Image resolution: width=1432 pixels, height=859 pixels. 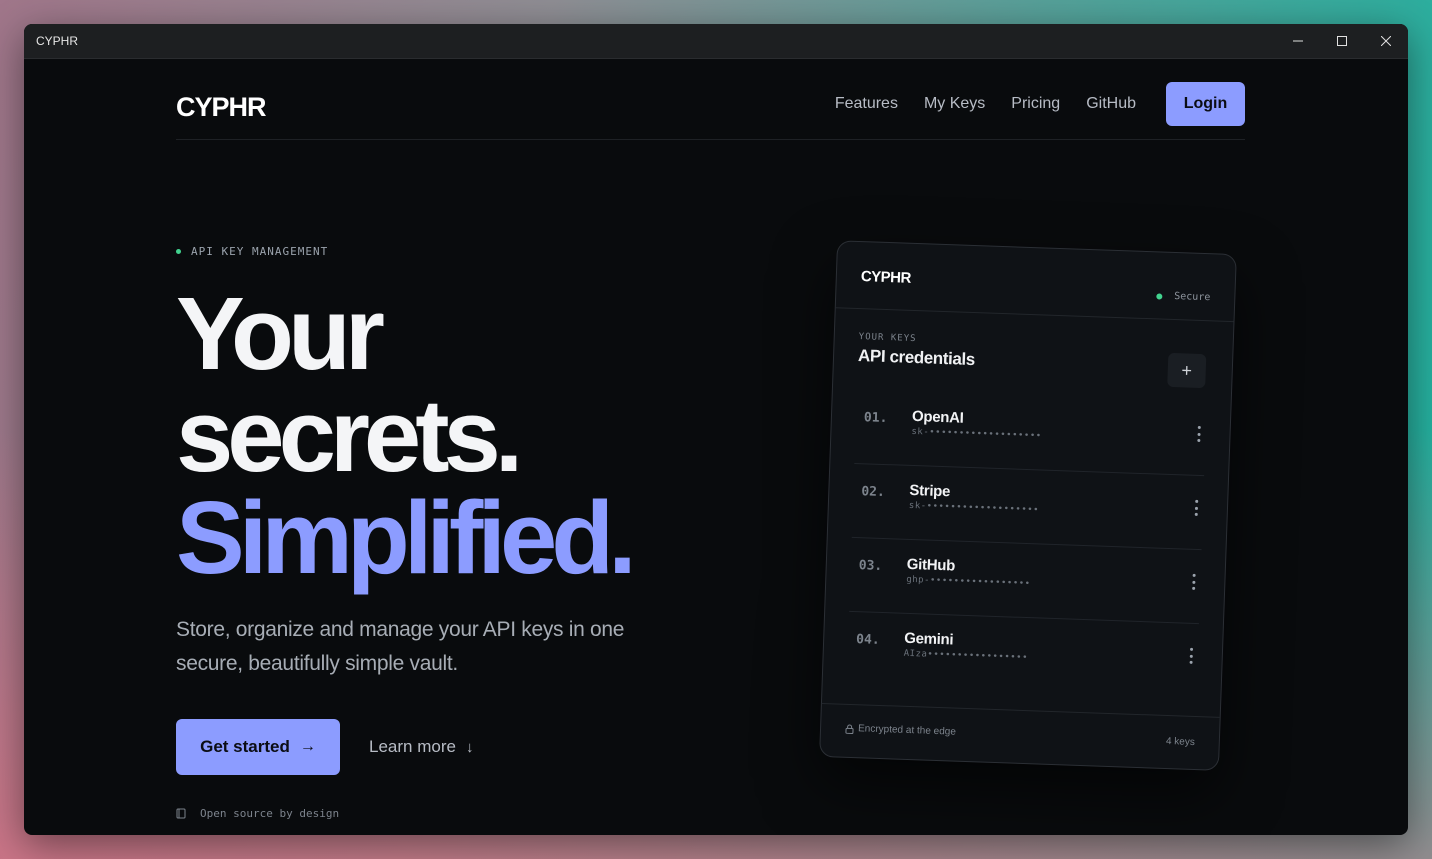 I want to click on close-icon, so click(x=1386, y=41).